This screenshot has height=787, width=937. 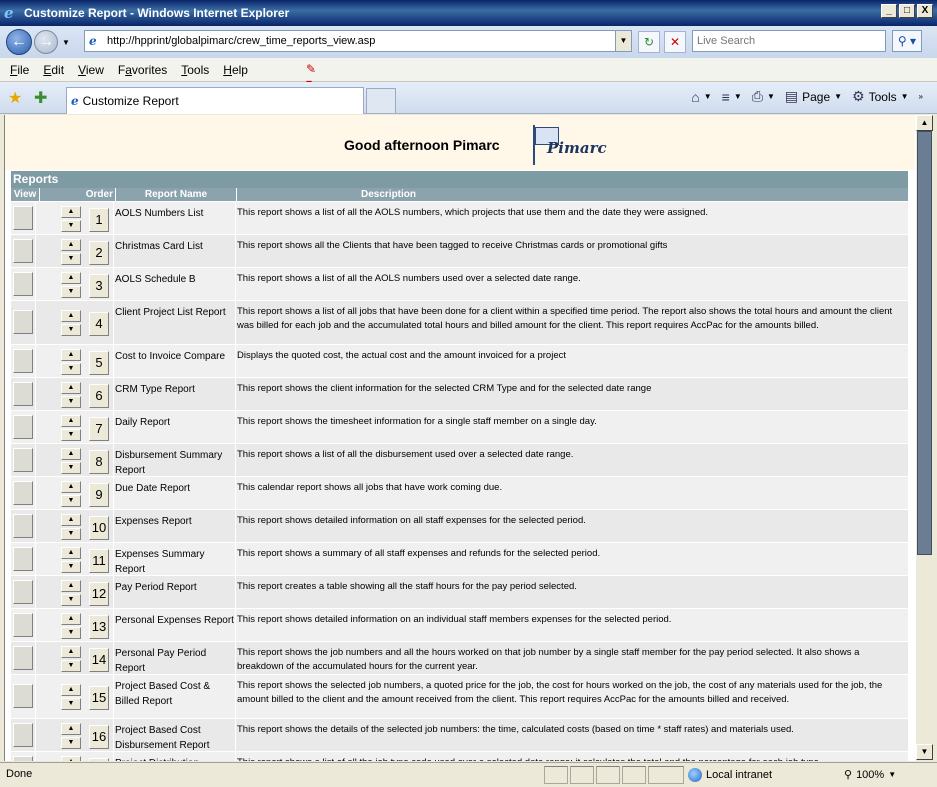 I want to click on history-dropdown-icon: ▼, so click(x=66, y=42).